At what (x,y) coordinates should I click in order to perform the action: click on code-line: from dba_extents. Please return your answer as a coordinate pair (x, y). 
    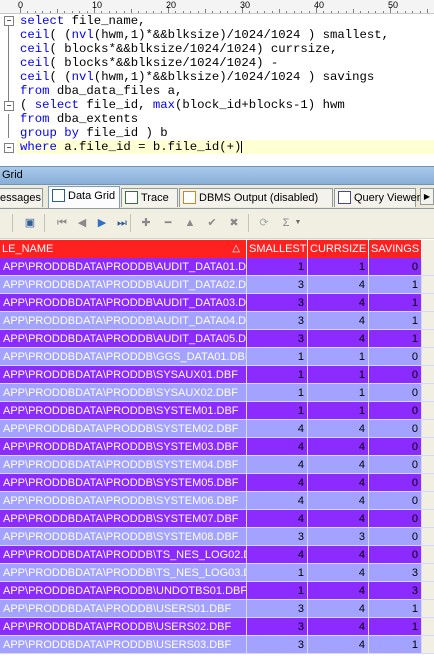
    Looking at the image, I should click on (227, 119).